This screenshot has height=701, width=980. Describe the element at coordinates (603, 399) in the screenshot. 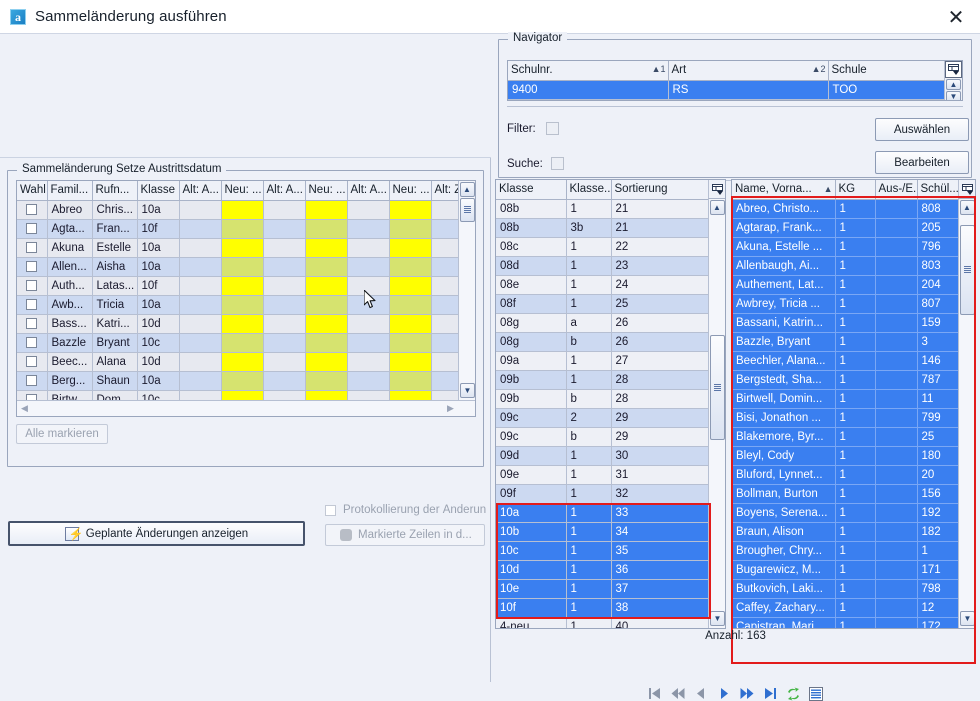

I see `klasse-row: 09b b 28` at that location.